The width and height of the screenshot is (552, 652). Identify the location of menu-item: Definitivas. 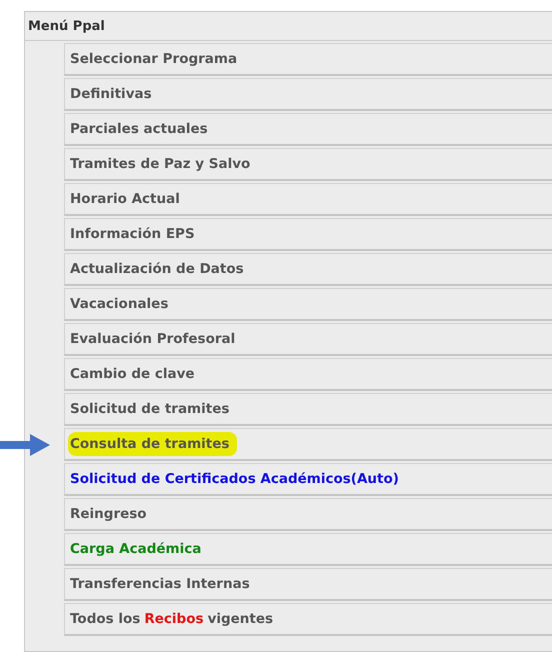
(308, 94).